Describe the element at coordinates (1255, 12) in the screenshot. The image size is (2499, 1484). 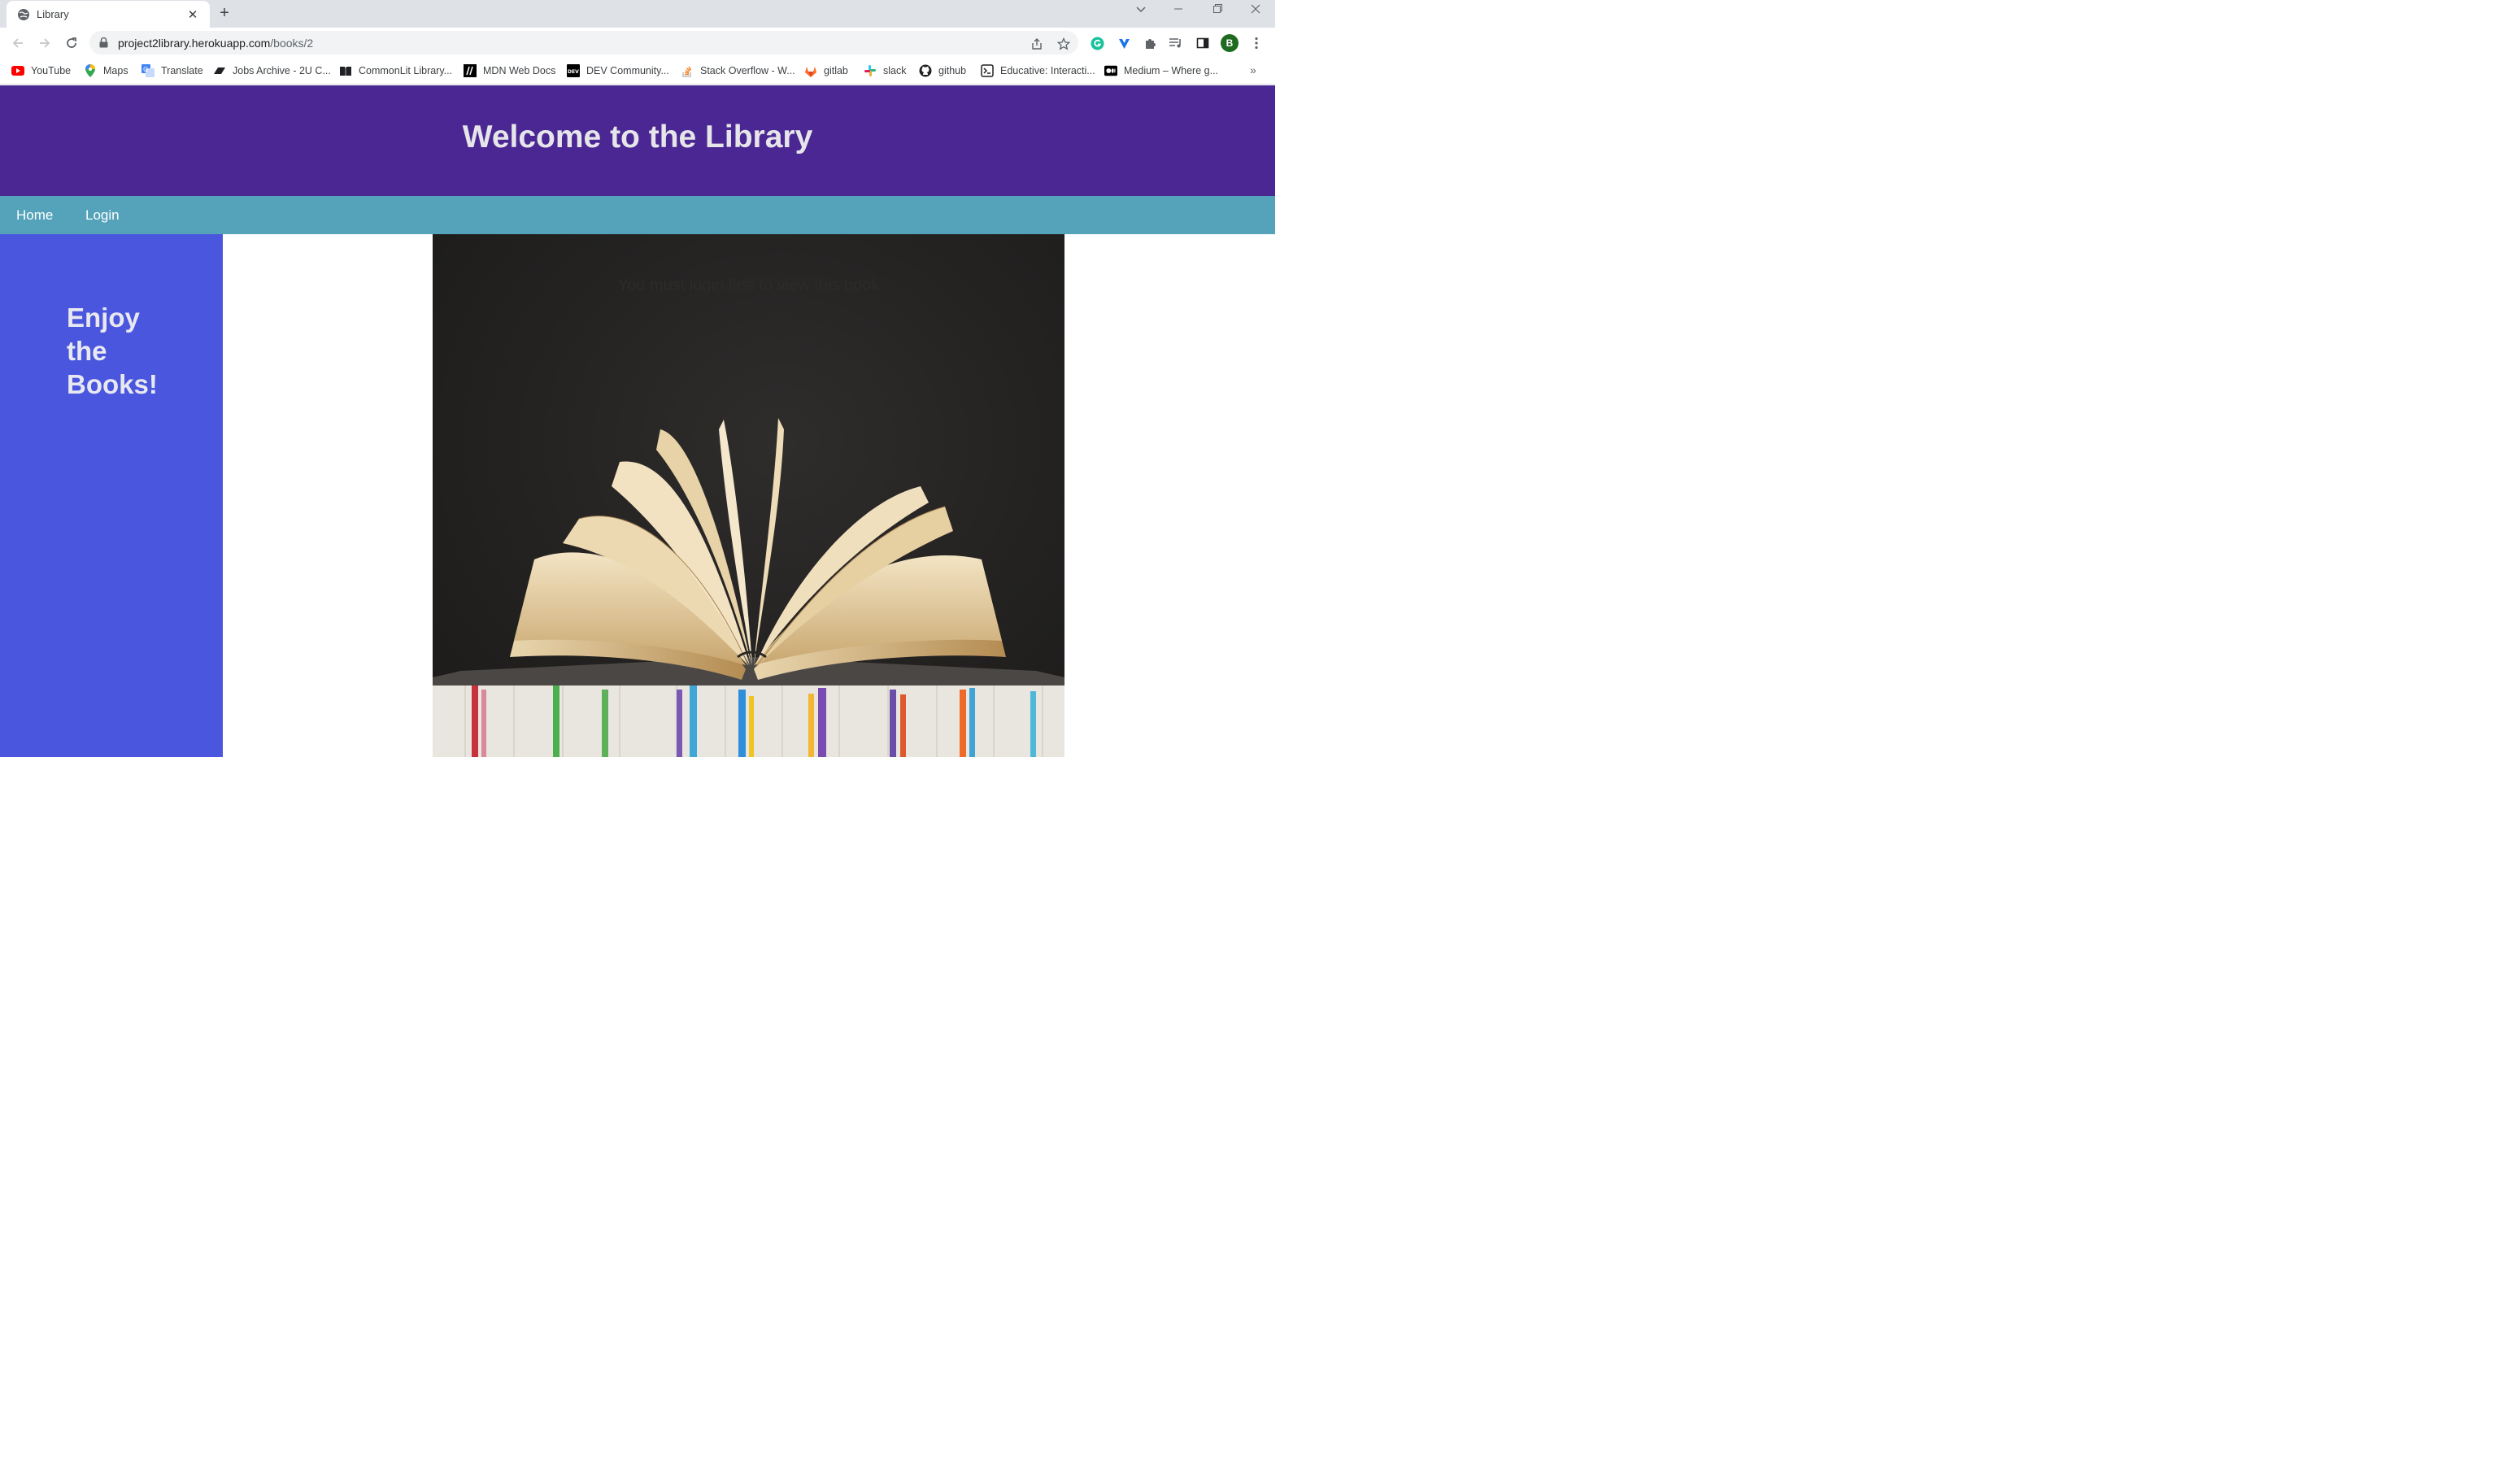
I see `close-window-icon` at that location.